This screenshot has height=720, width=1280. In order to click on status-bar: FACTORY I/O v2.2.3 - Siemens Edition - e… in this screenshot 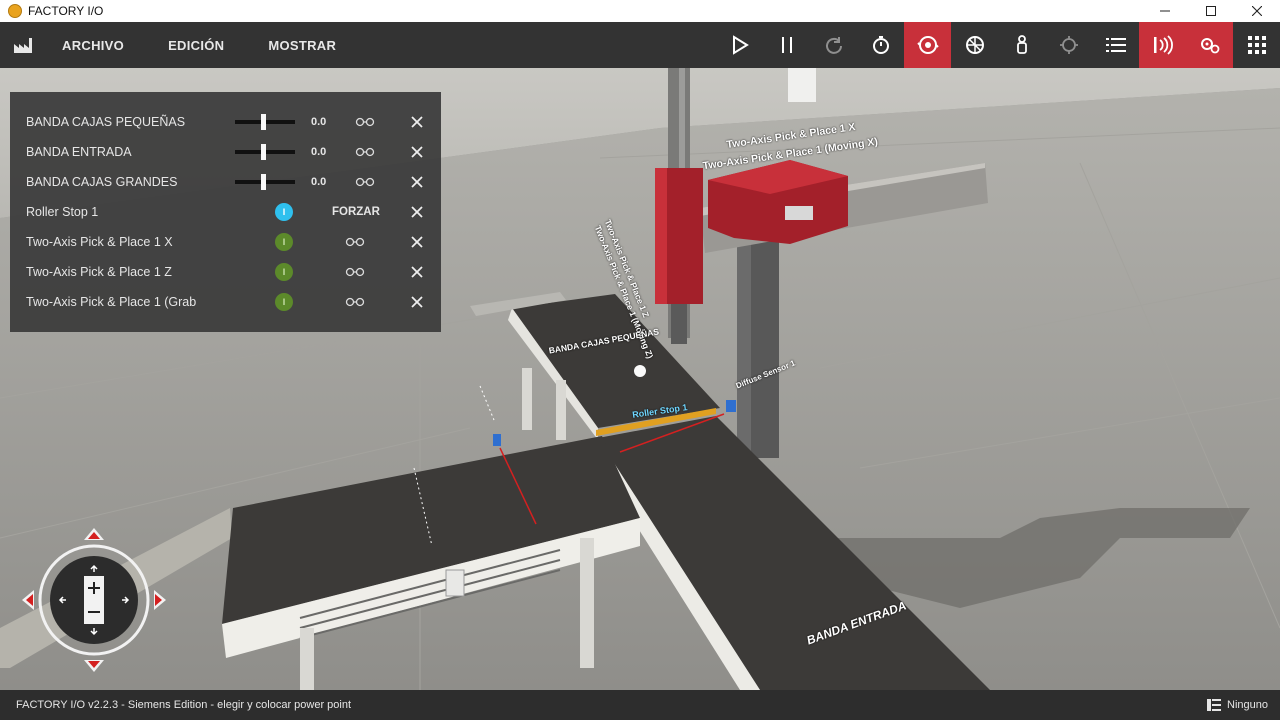, I will do `click(640, 705)`.